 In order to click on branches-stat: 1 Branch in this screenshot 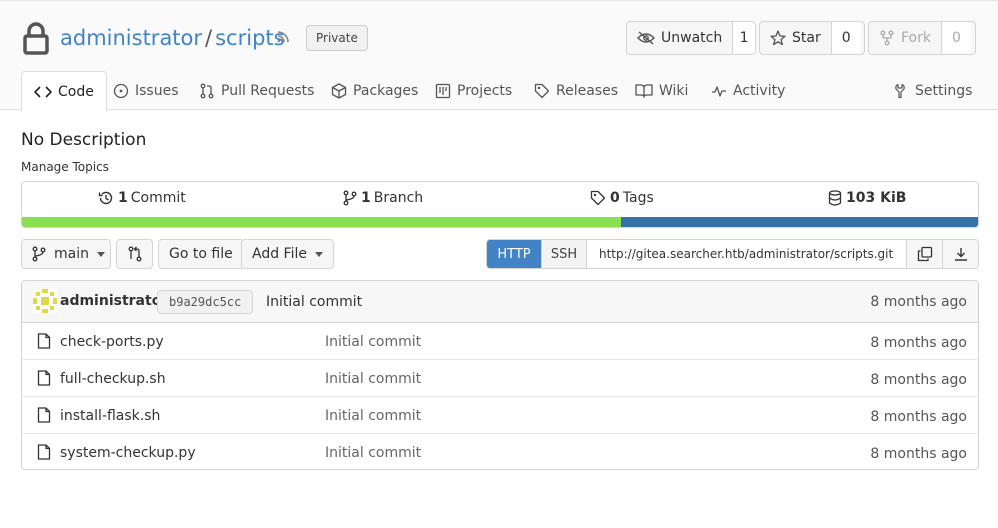, I will do `click(383, 198)`.